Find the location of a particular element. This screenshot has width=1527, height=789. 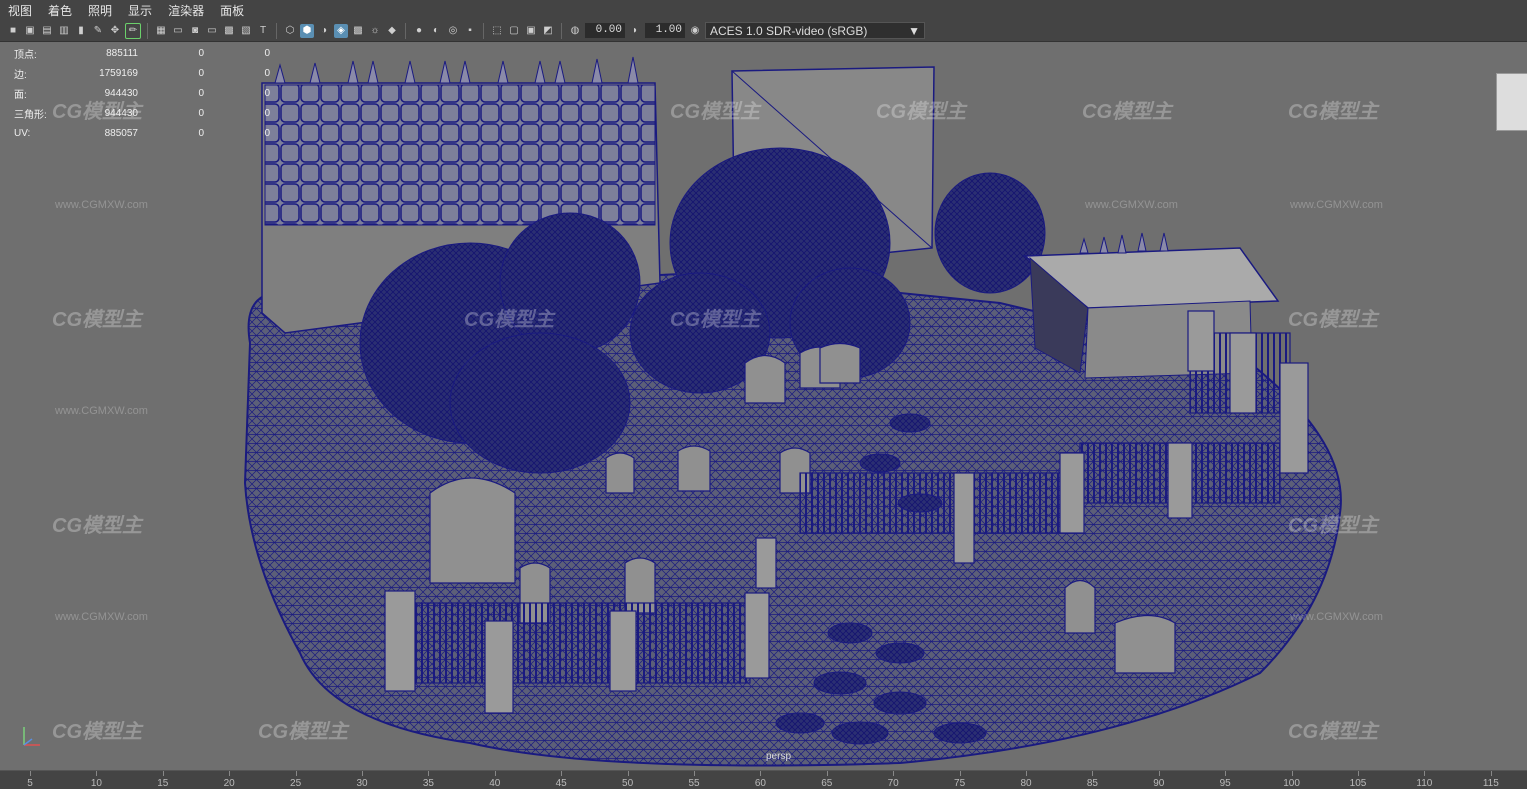

xray-joints-icon: ▣ is located at coordinates (531, 31).